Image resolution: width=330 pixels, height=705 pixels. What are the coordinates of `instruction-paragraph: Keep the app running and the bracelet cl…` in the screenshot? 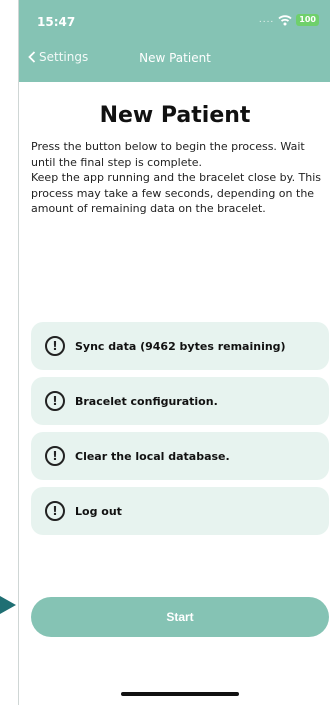 It's located at (176, 193).